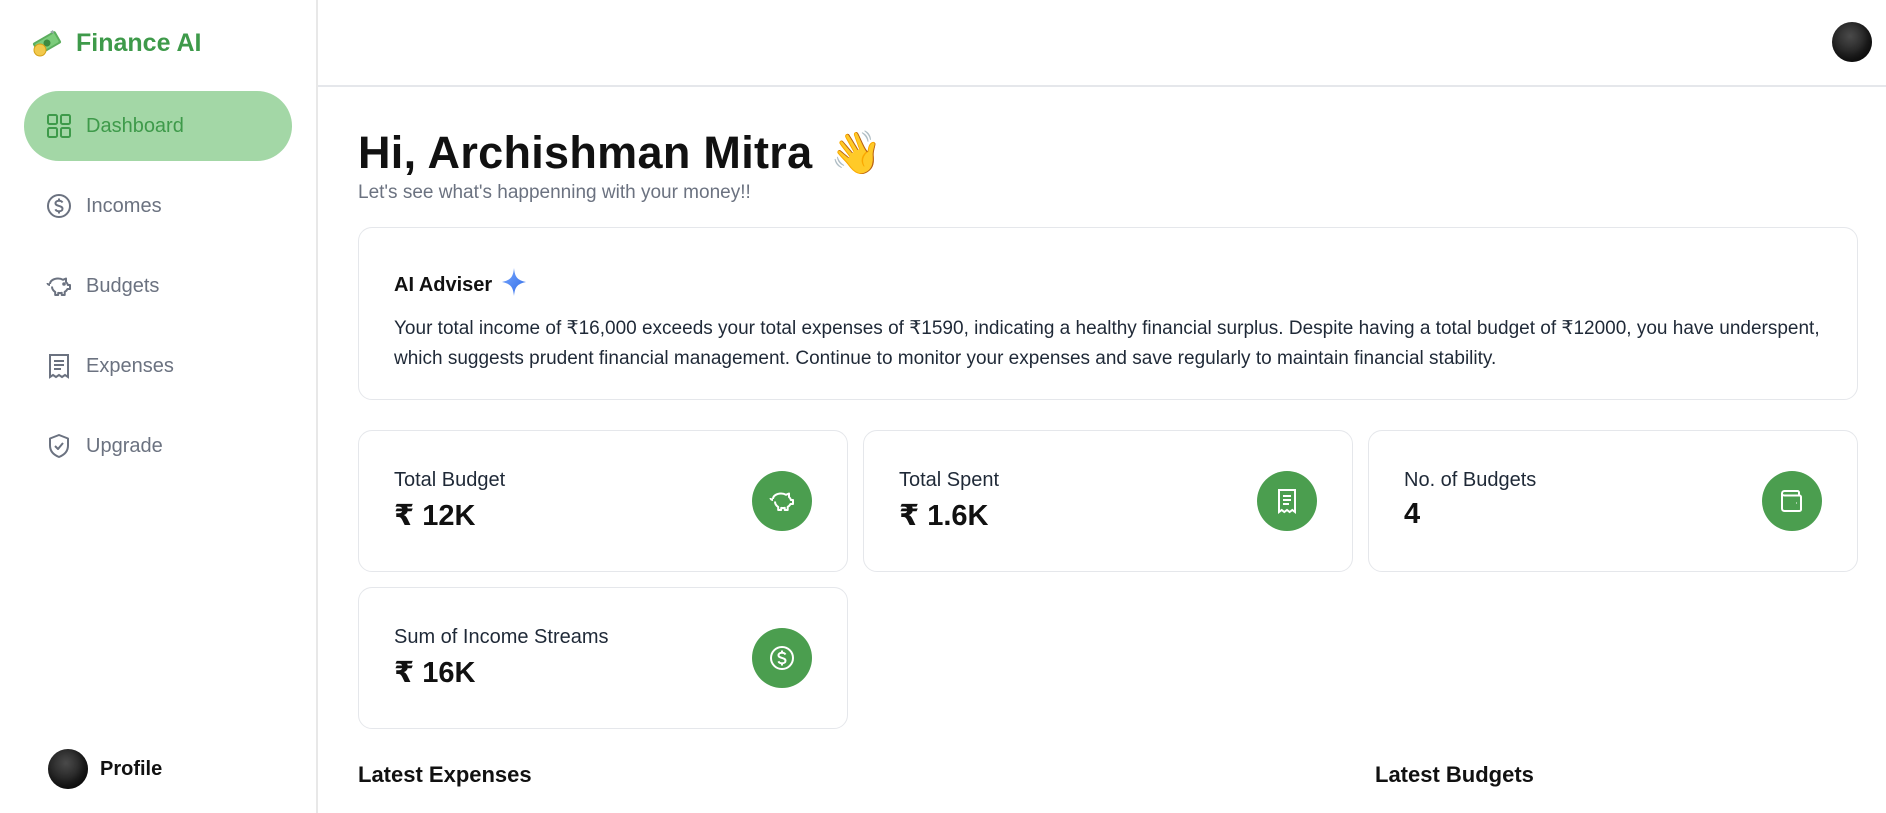 The image size is (1886, 813). I want to click on stat-card-total-budget: Total Budget ₹ 12K, so click(603, 501).